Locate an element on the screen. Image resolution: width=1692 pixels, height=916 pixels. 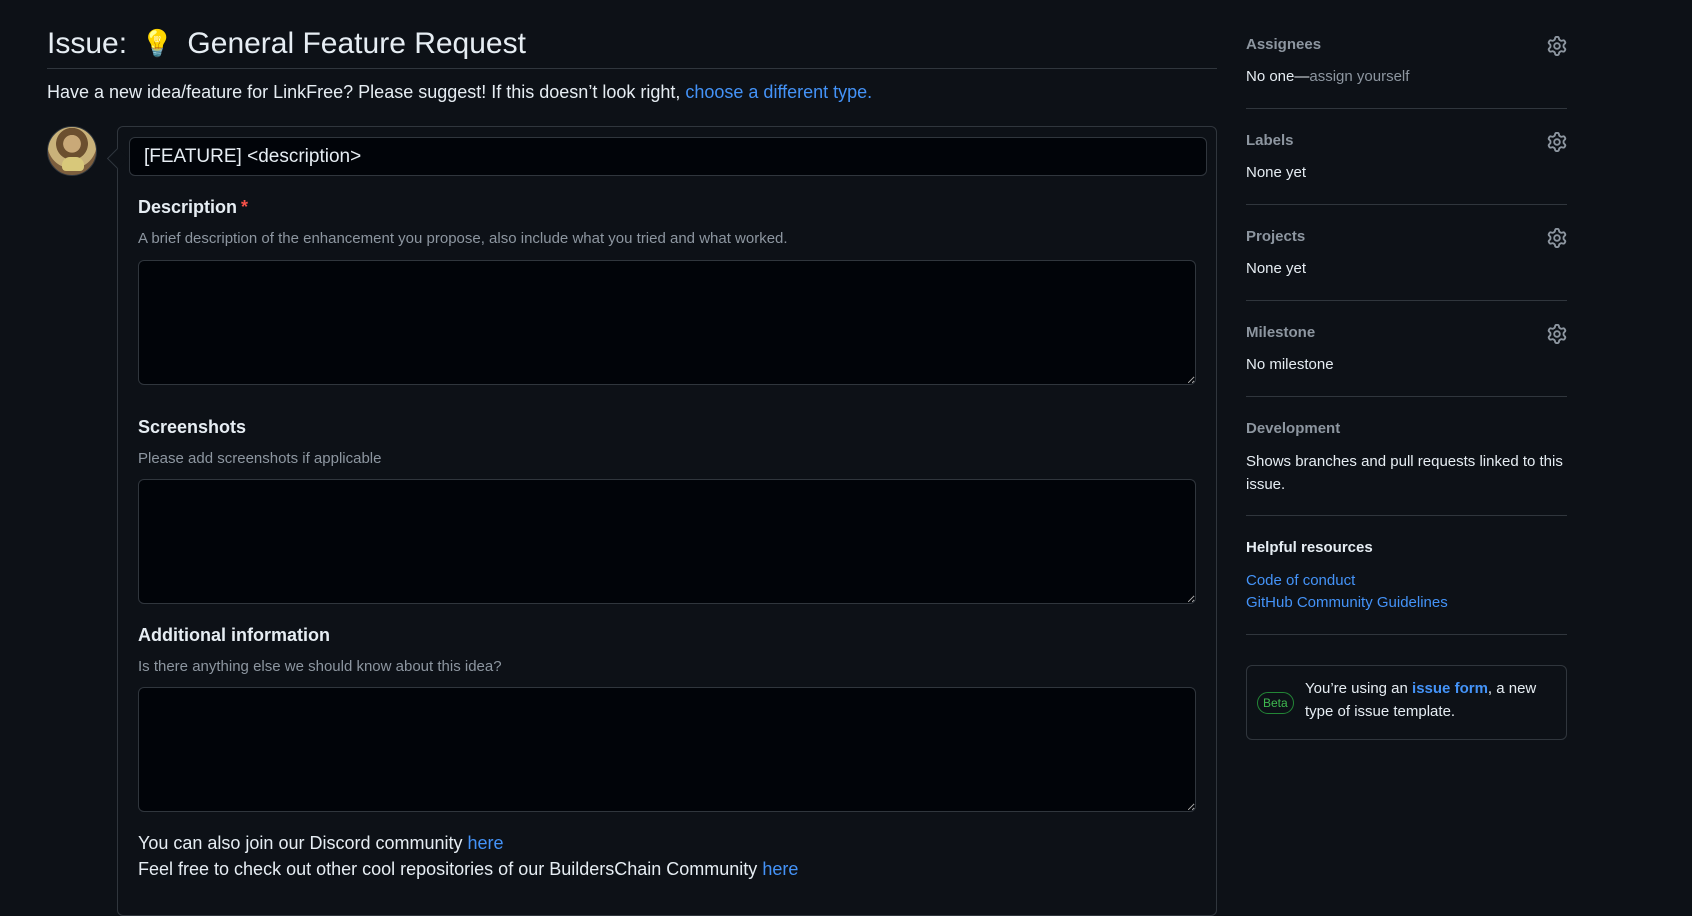
lightbulb-icon: 💡 is located at coordinates (157, 43).